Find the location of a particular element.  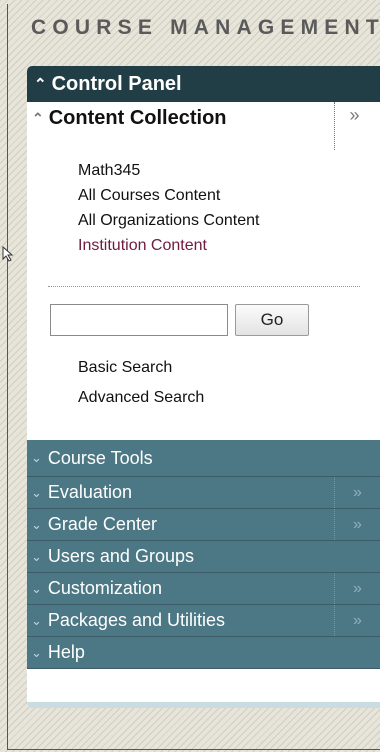

nav-item-label: Evaluation is located at coordinates (89, 492).